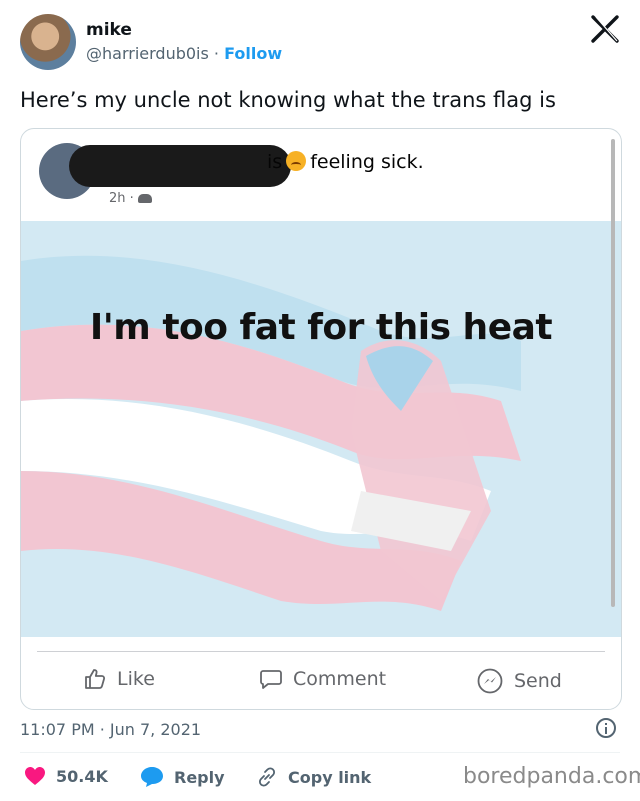 Image resolution: width=640 pixels, height=801 pixels. Describe the element at coordinates (330, 777) in the screenshot. I see `copy-link-label: Copy link` at that location.